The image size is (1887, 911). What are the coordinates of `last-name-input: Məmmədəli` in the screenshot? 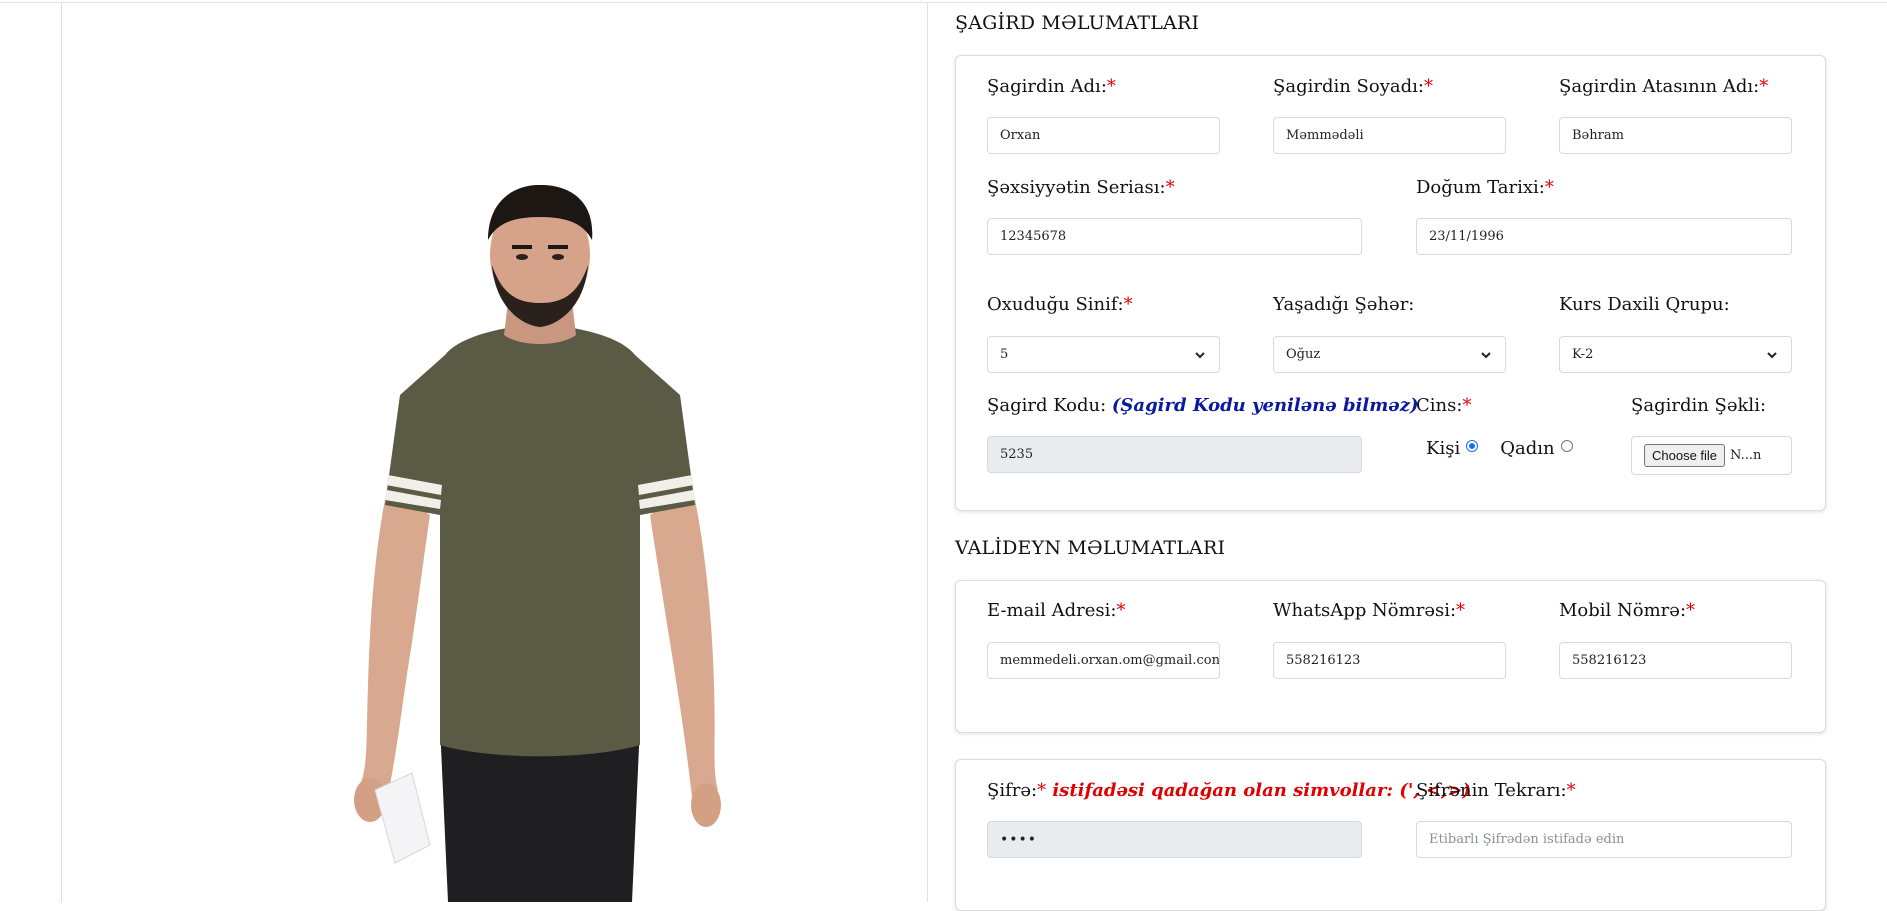 It's located at (1389, 135).